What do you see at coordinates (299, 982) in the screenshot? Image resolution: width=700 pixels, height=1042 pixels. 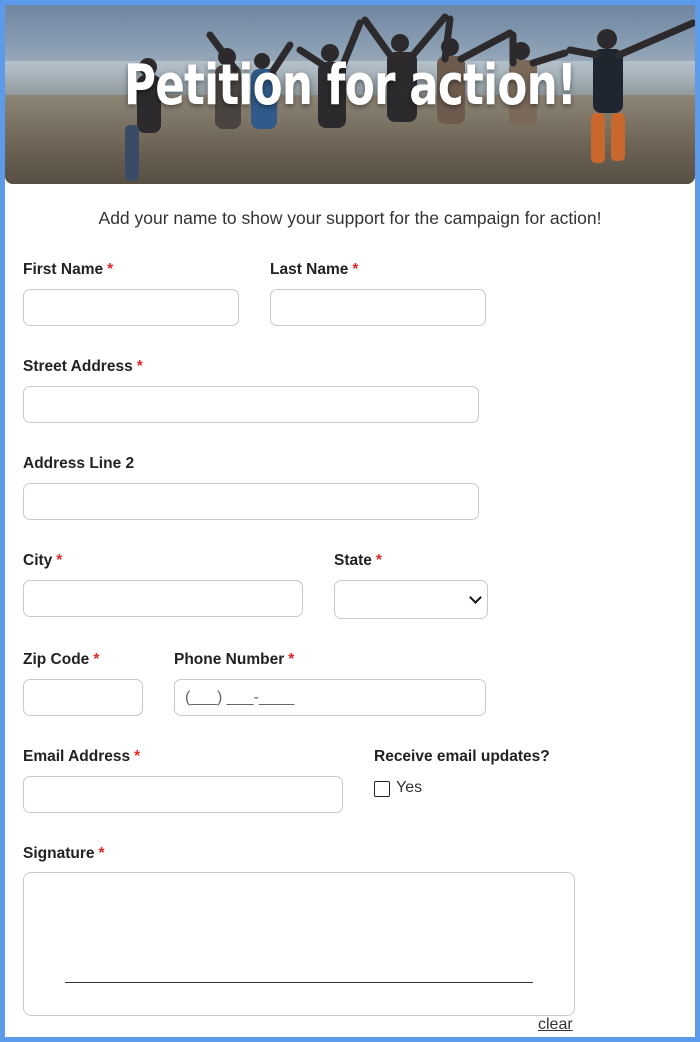 I see `signature-baseline` at bounding box center [299, 982].